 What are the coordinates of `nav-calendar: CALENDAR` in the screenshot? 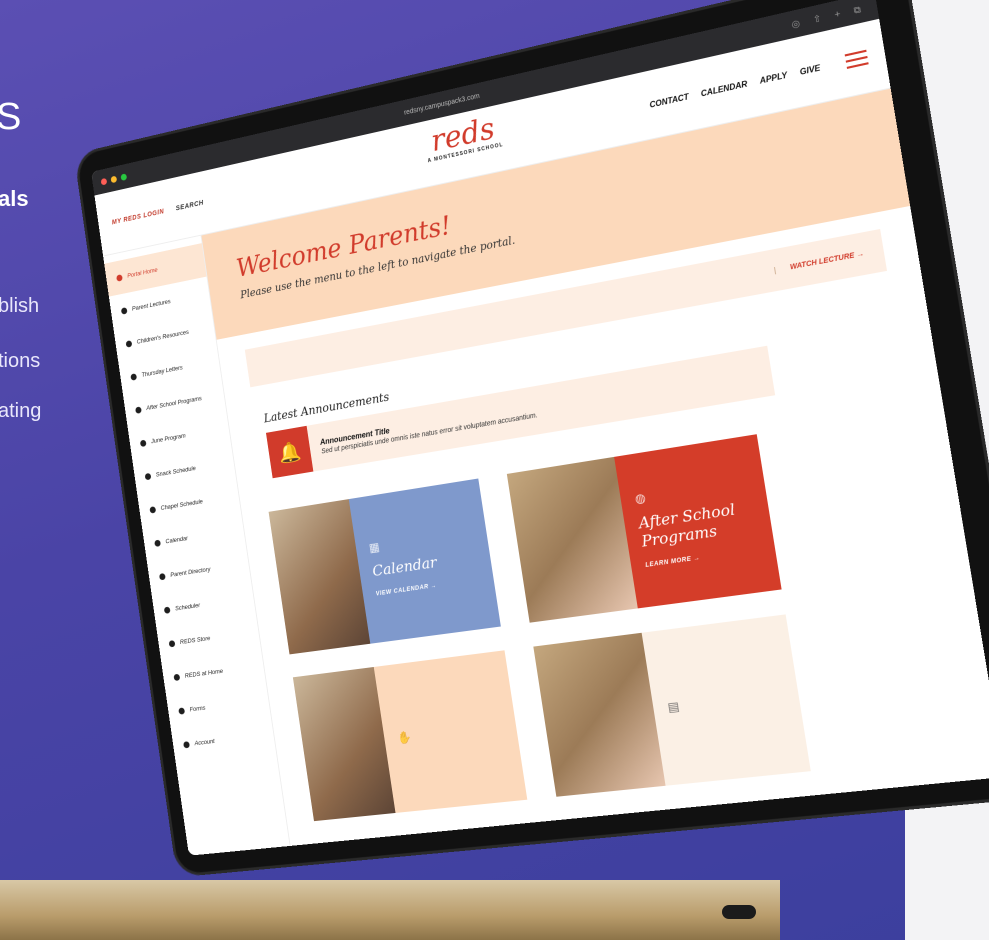 It's located at (724, 88).